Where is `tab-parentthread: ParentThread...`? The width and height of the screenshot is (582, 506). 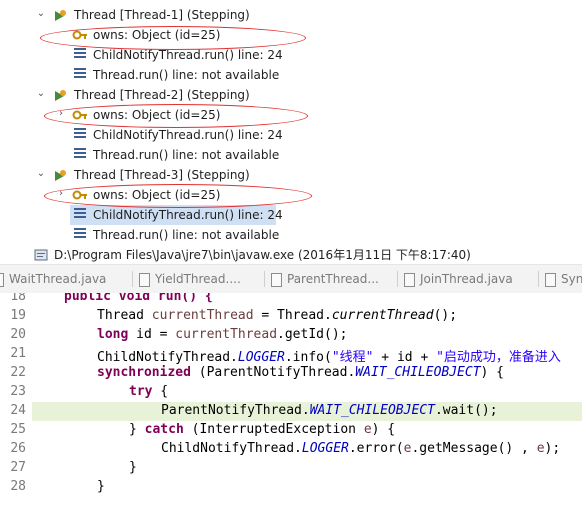
tab-parentthread: ParentThread... is located at coordinates (321, 279).